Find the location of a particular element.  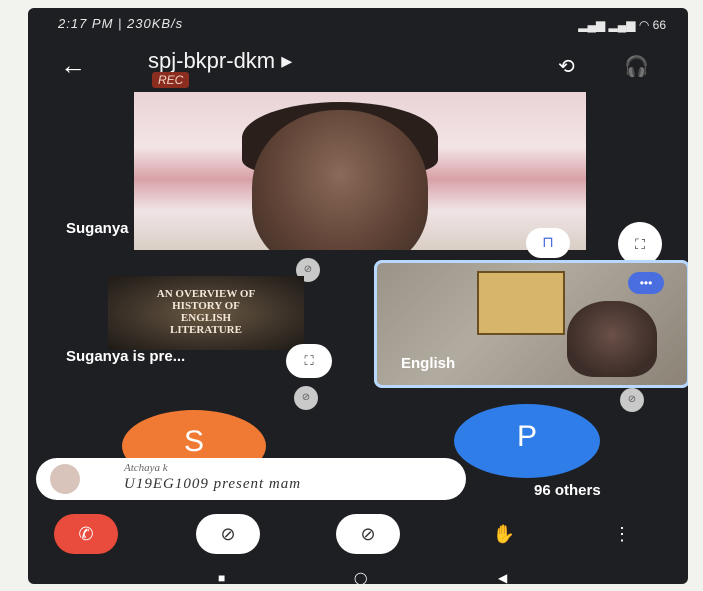

recording-badge: REC is located at coordinates (171, 80).